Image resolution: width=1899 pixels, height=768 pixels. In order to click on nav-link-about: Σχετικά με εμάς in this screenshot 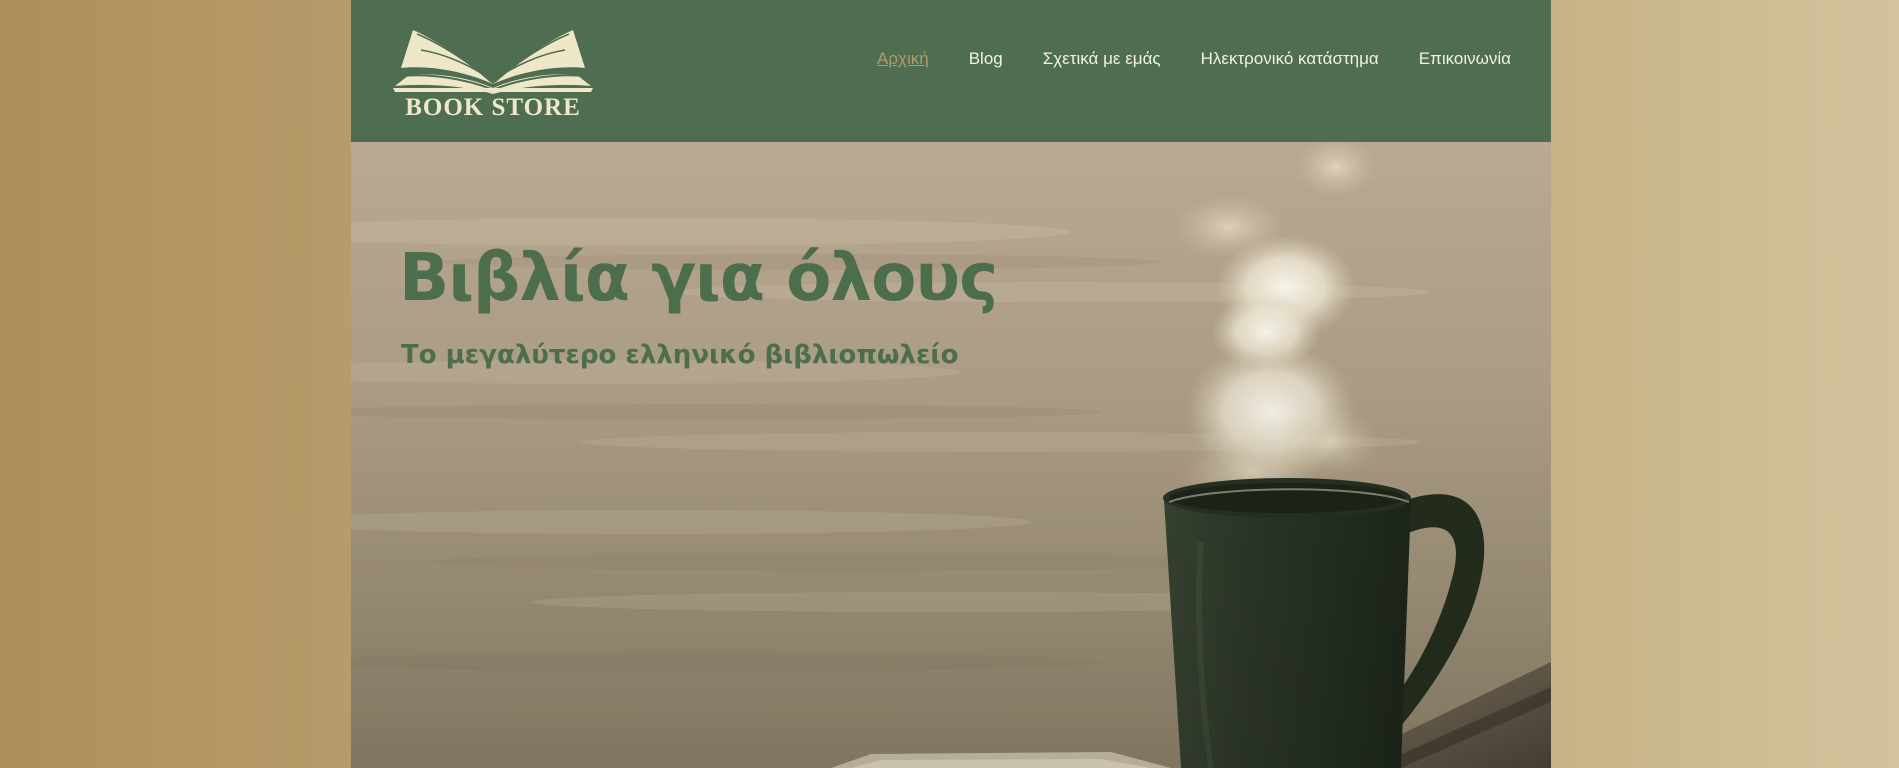, I will do `click(1102, 59)`.